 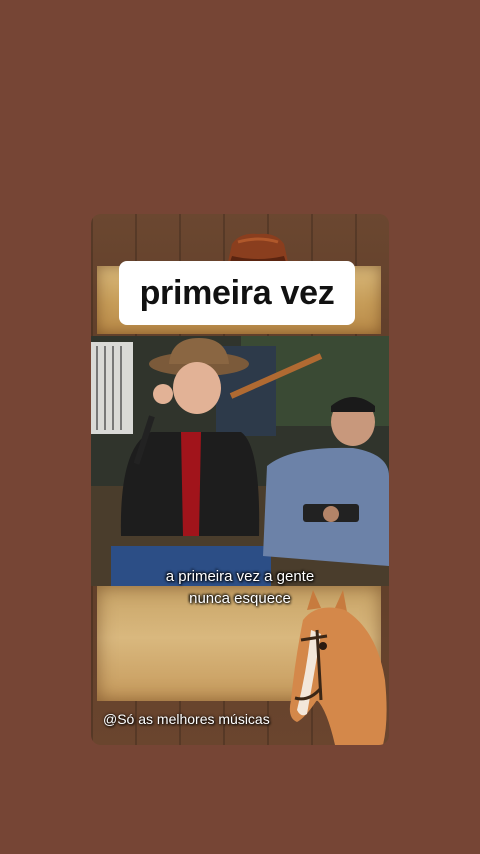 I want to click on watermark-label: @Só as melhores músicas, so click(x=186, y=719).